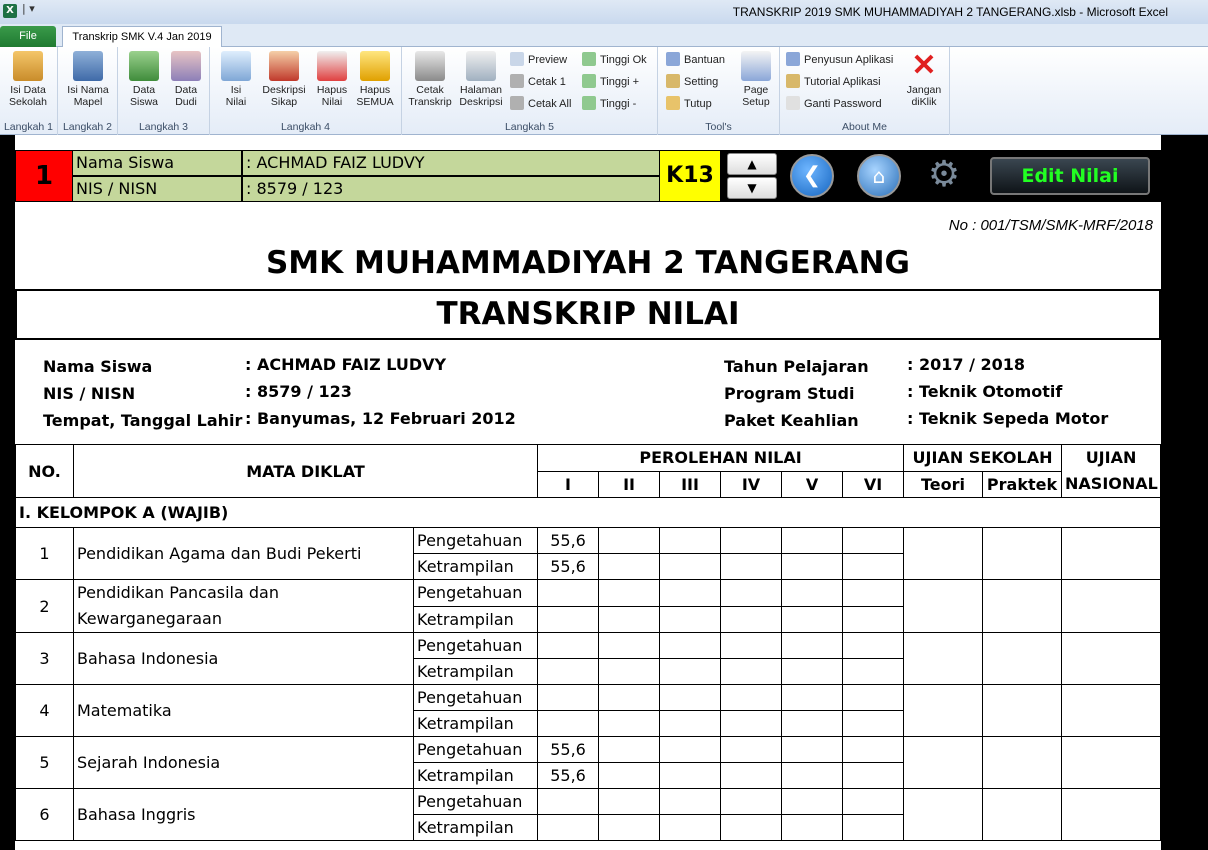 This screenshot has height=850, width=1208. I want to click on preview-button: Preview, so click(538, 60).